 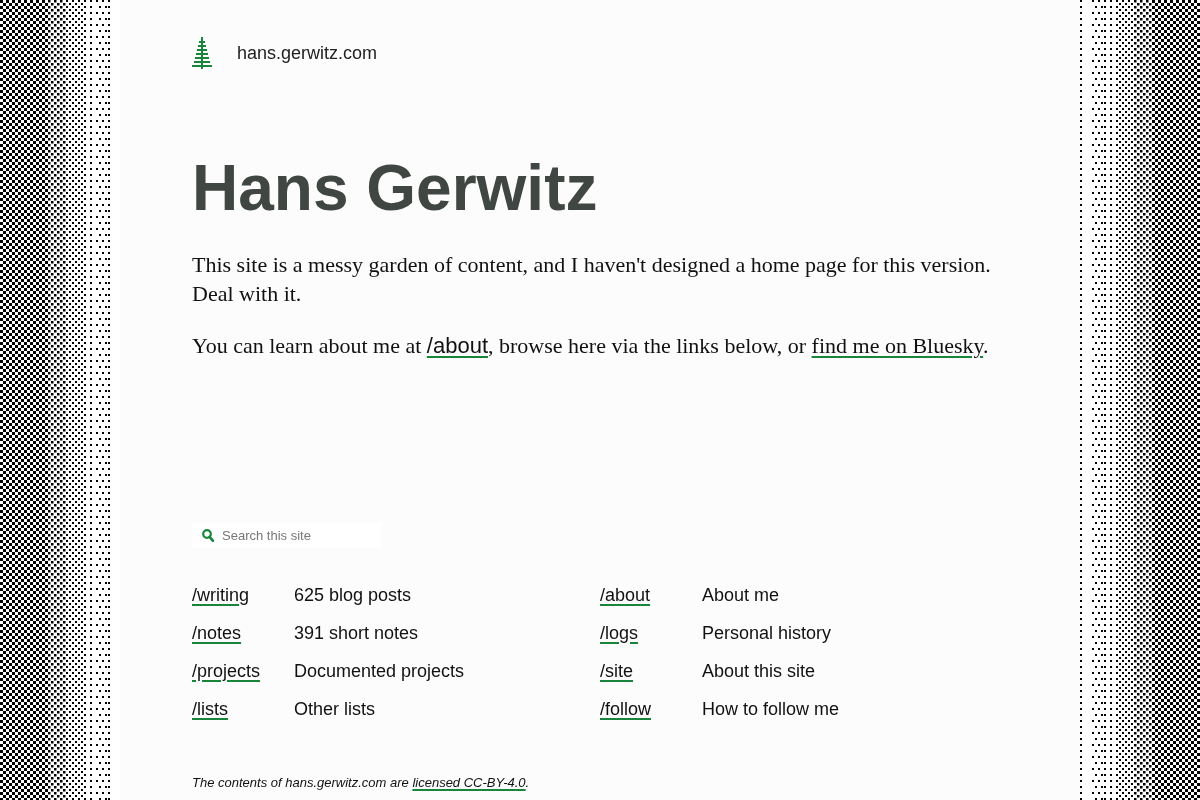 What do you see at coordinates (897, 345) in the screenshot?
I see `text-link: find me on Bluesky` at bounding box center [897, 345].